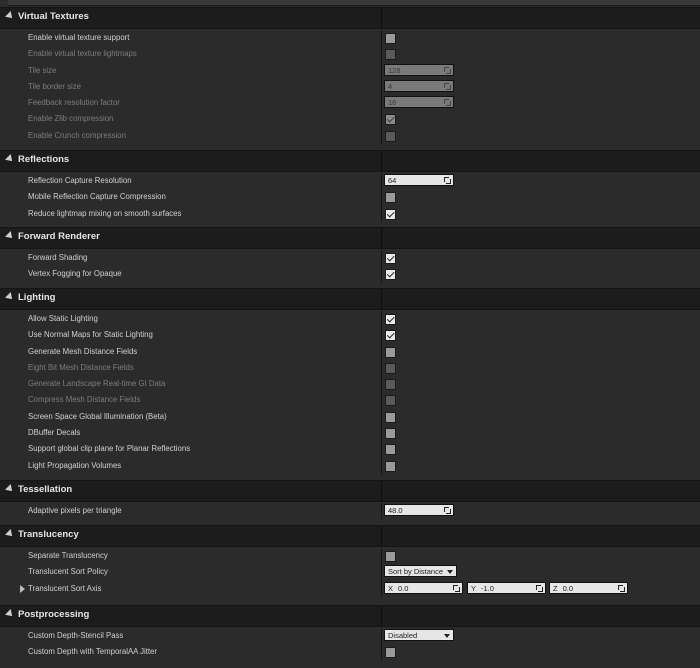 The height and width of the screenshot is (668, 700). I want to click on field-value: 0.0, so click(568, 588).